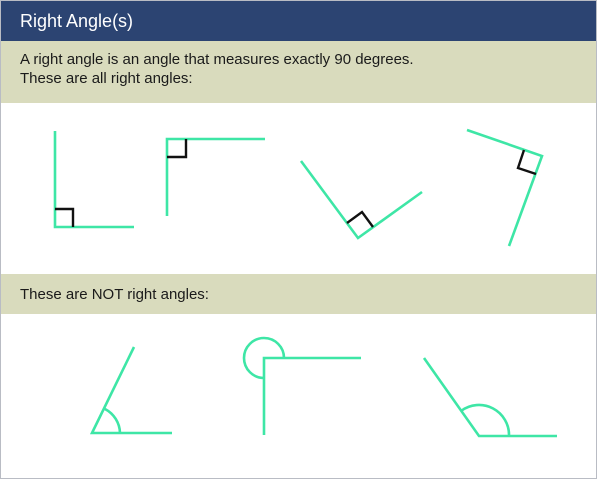  I want to click on obtuse-angle, so click(489, 397).